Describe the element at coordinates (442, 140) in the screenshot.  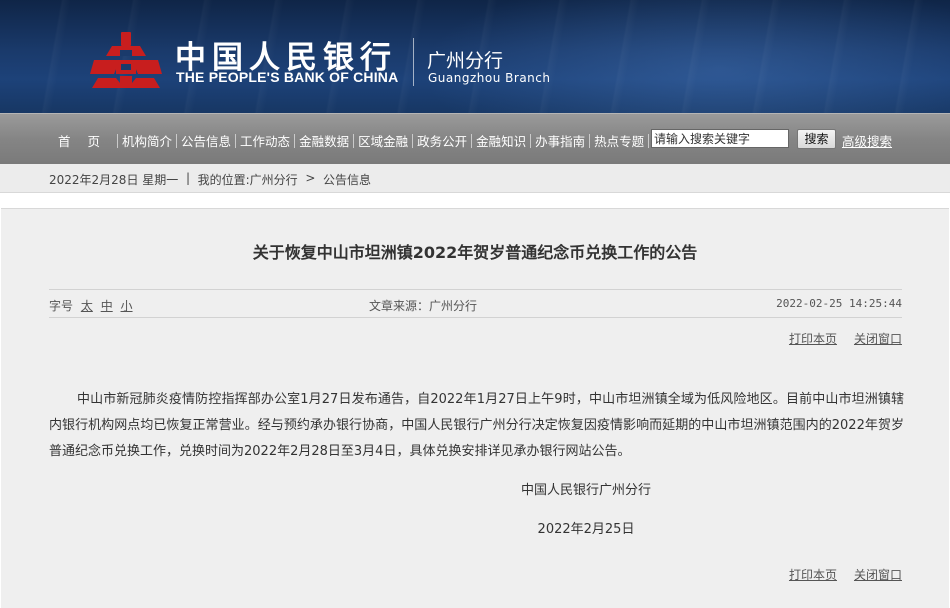
I see `nav-item-government-affairs: 政务公开` at that location.